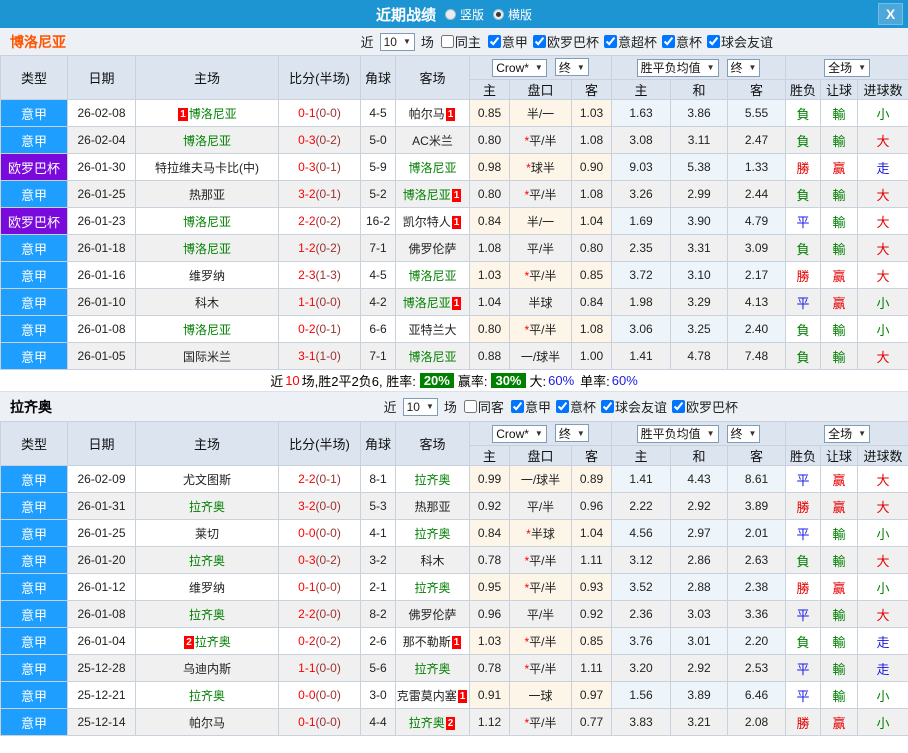  I want to click on col-date: 日期, so click(101, 443).